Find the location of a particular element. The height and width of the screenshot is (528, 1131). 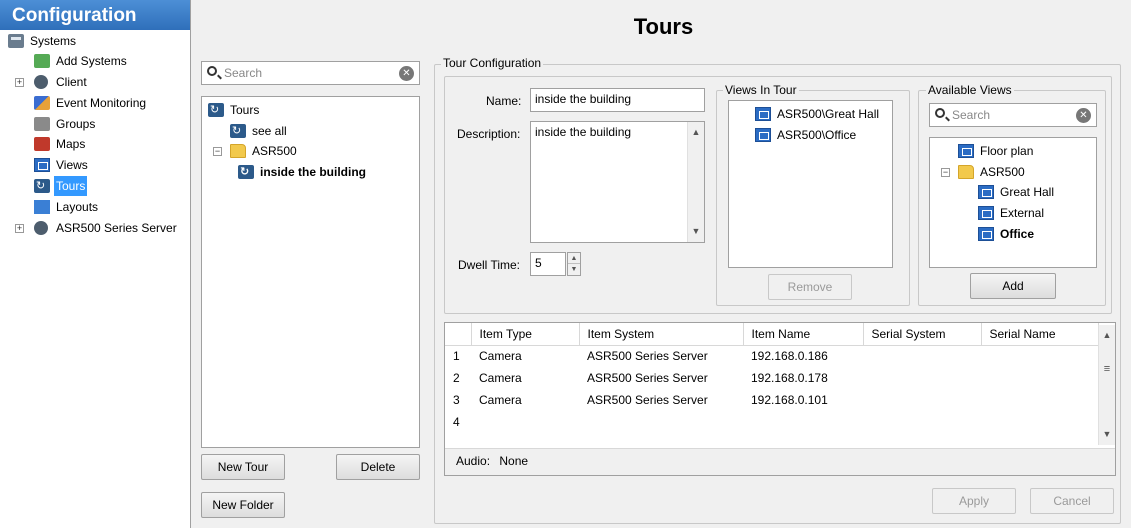

views-in-tour-label: Views In Tour is located at coordinates (761, 90).